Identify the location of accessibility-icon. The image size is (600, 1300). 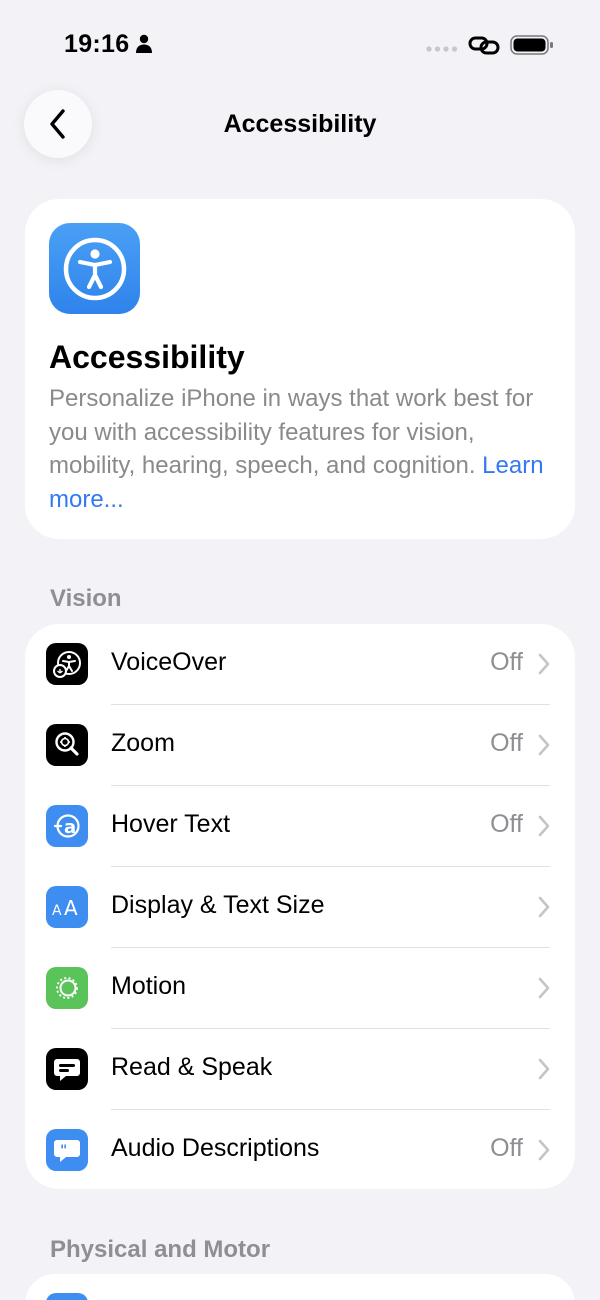
(94, 268).